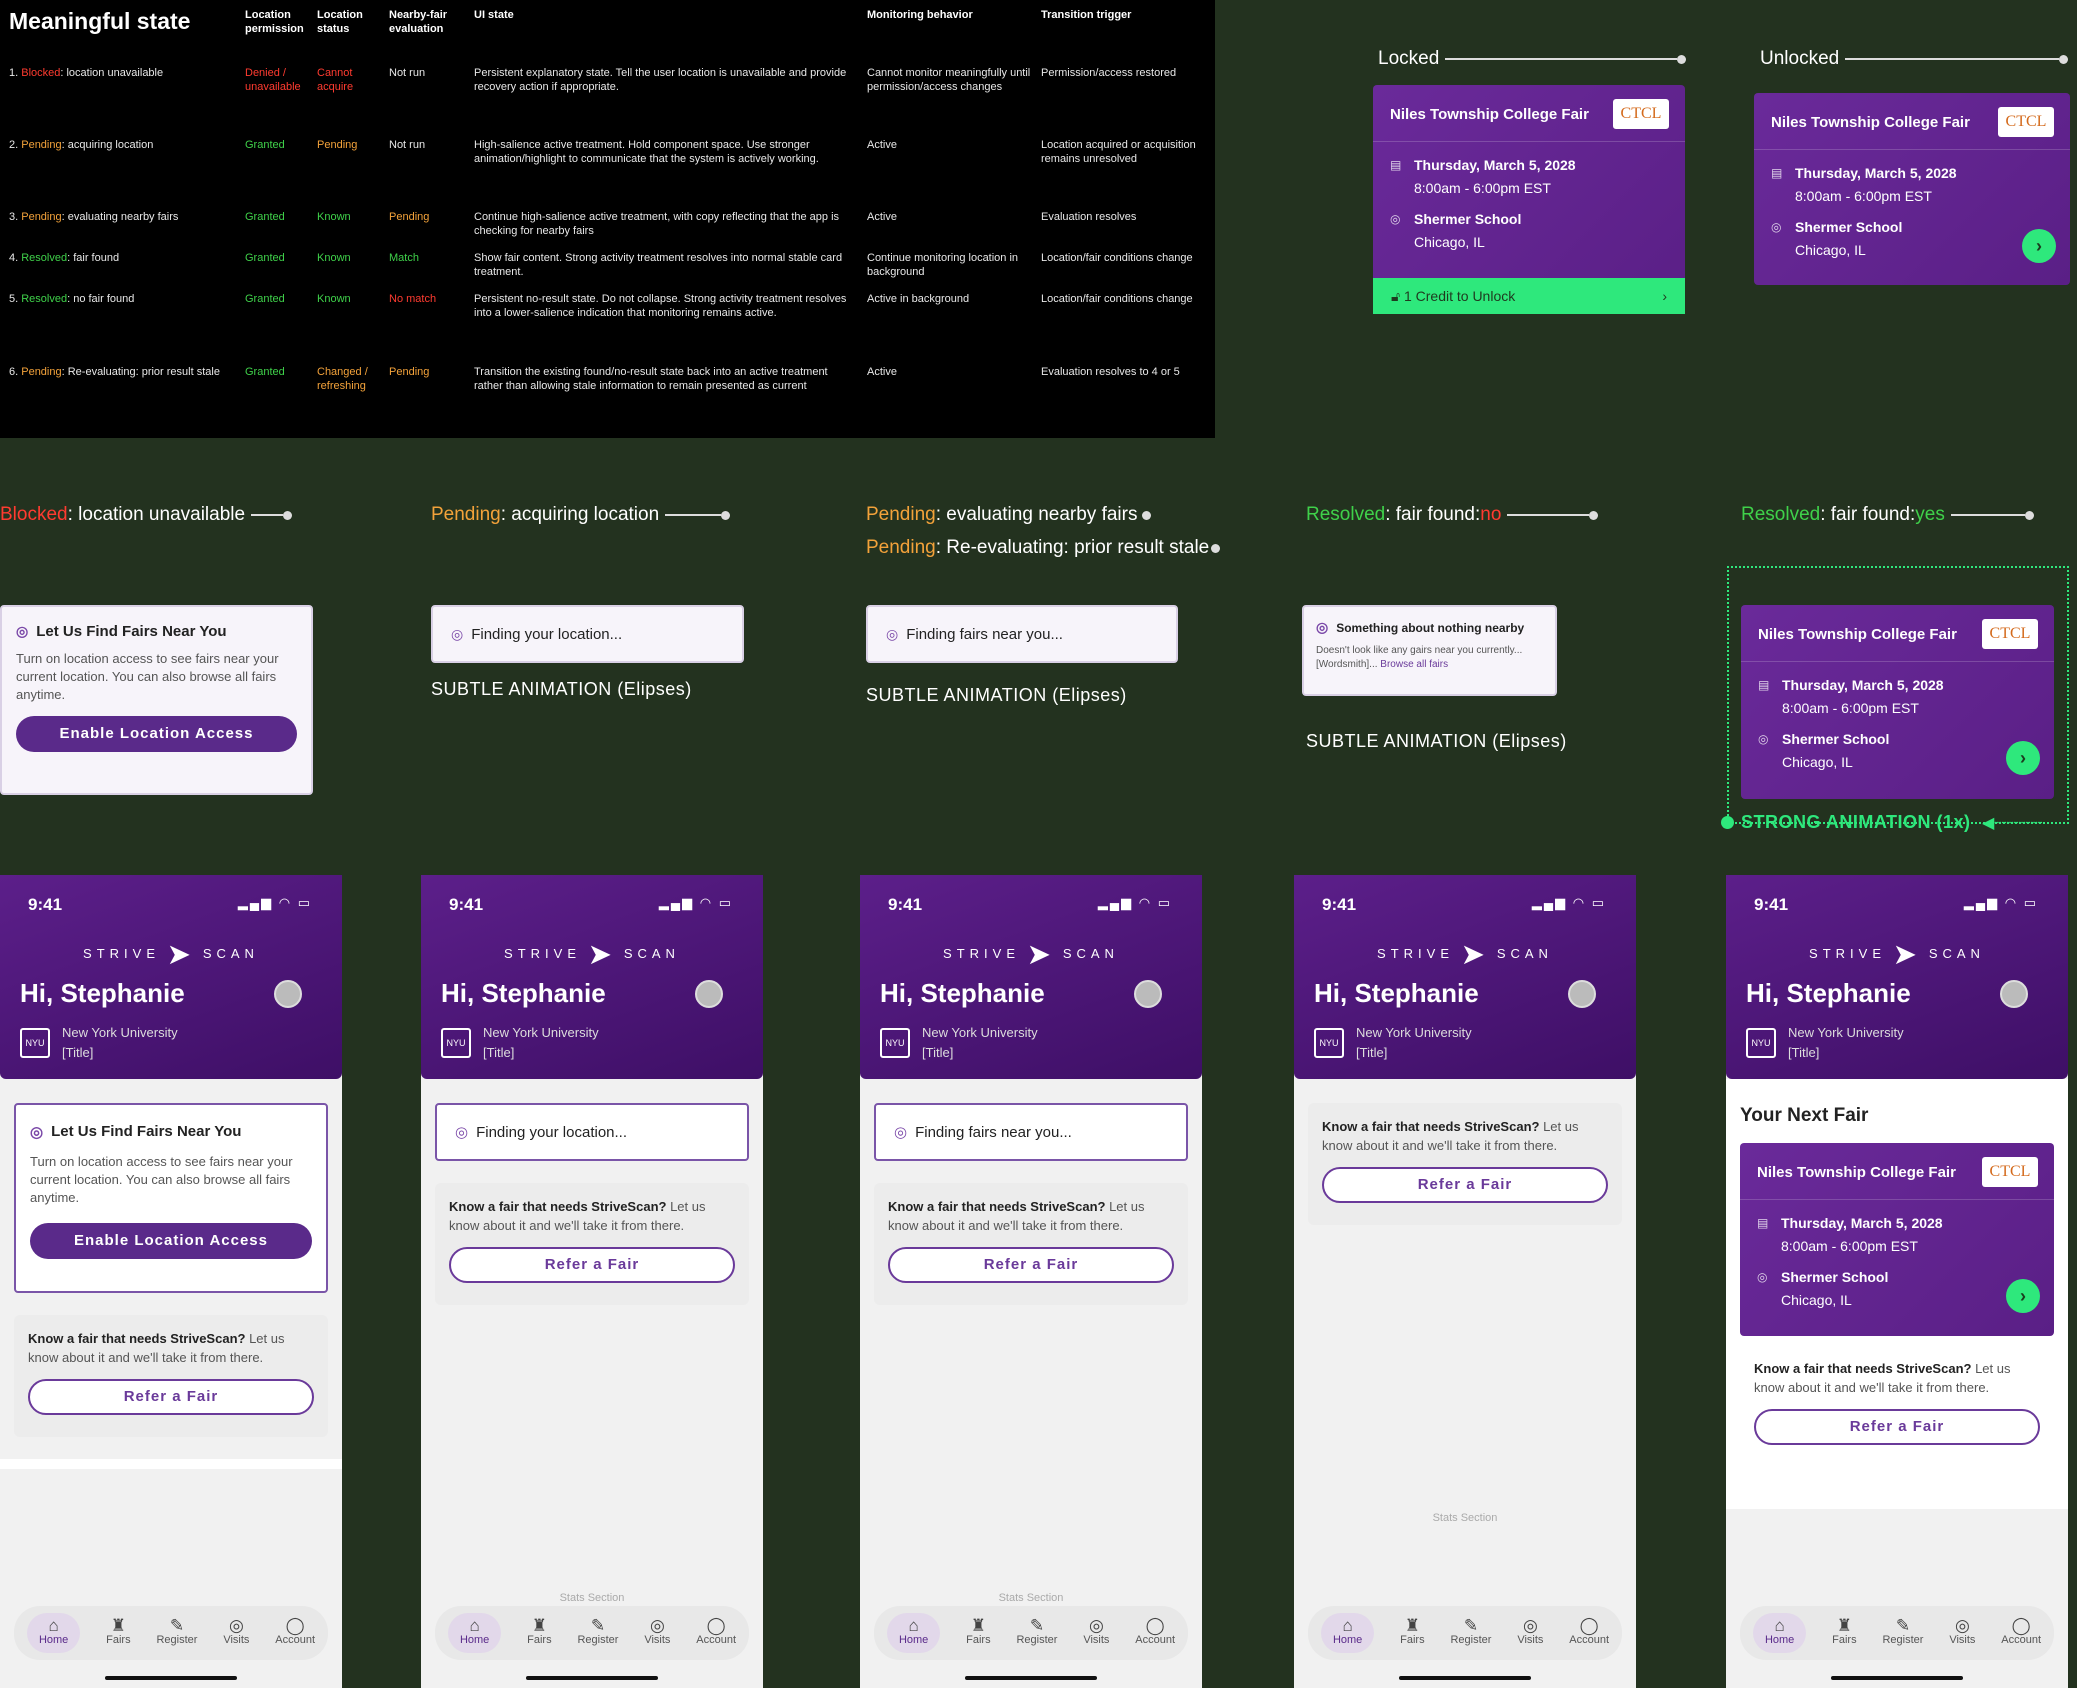  What do you see at coordinates (1135, 903) in the screenshot?
I see `status-icons: ▂▄▆ ◠ ▭` at bounding box center [1135, 903].